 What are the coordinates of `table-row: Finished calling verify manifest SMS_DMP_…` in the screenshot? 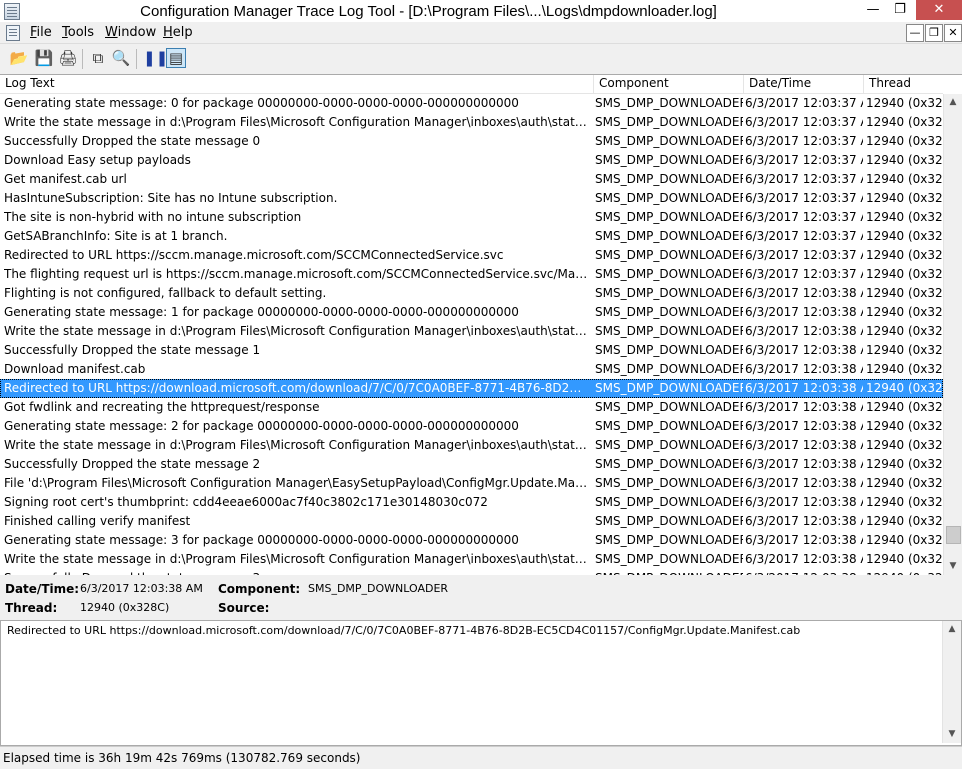 It's located at (471, 521).